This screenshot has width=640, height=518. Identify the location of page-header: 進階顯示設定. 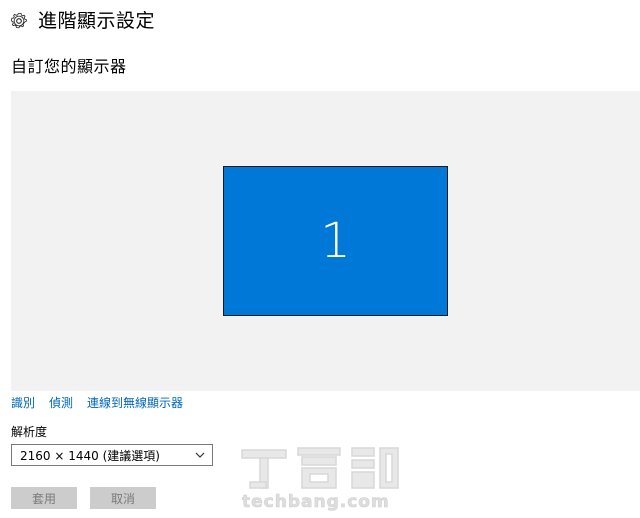
(82, 21).